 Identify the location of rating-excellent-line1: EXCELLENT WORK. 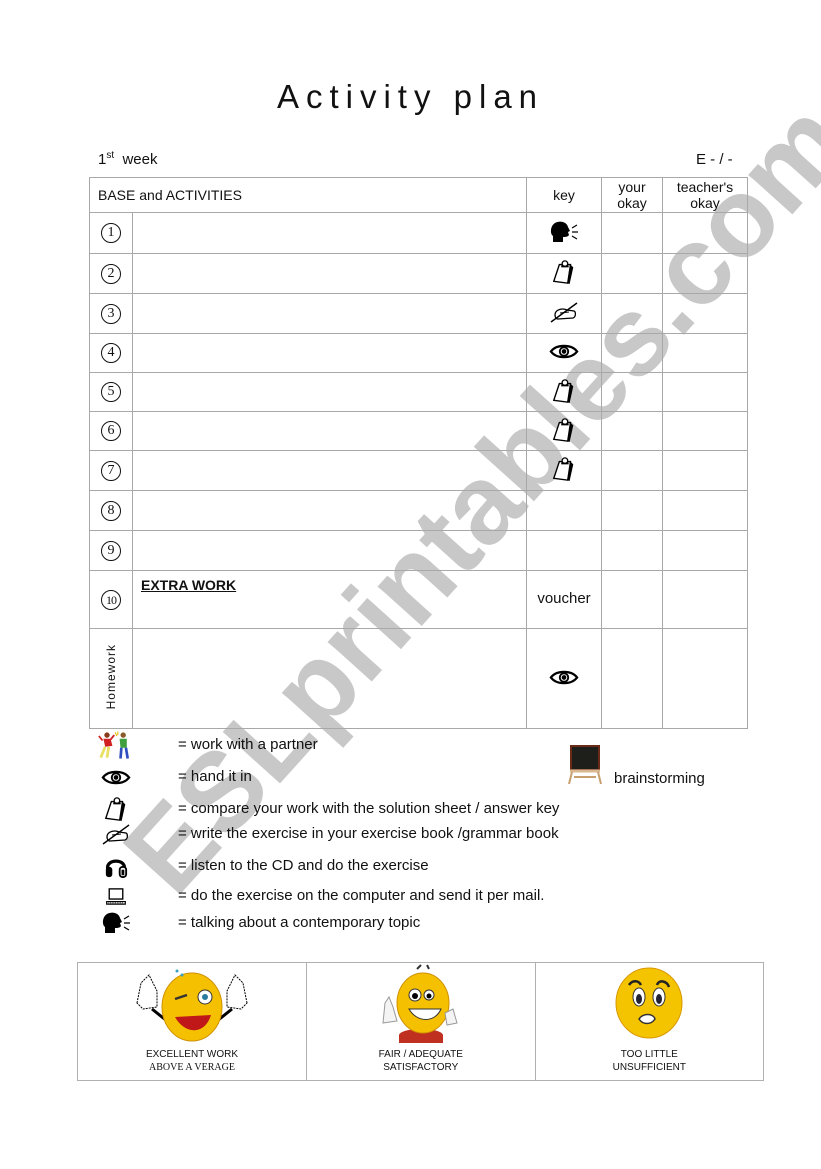
(191, 1054).